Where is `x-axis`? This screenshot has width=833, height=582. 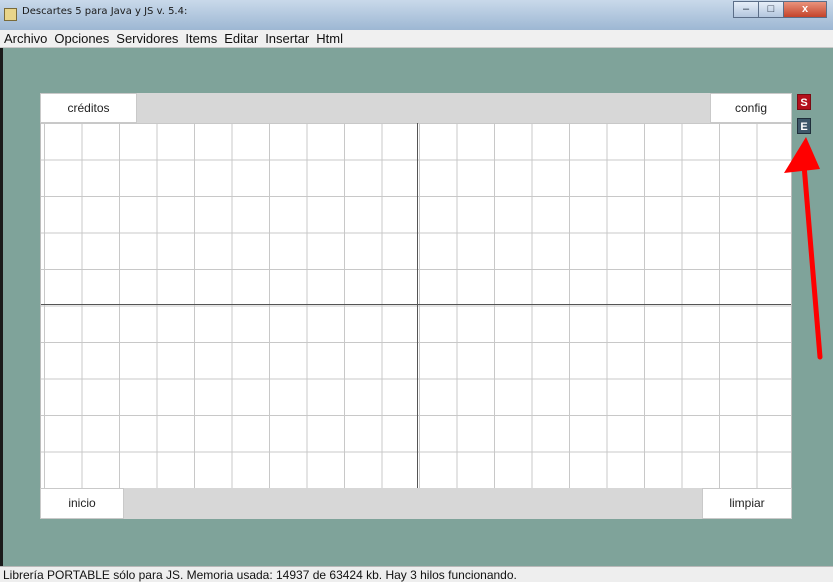 x-axis is located at coordinates (416, 304).